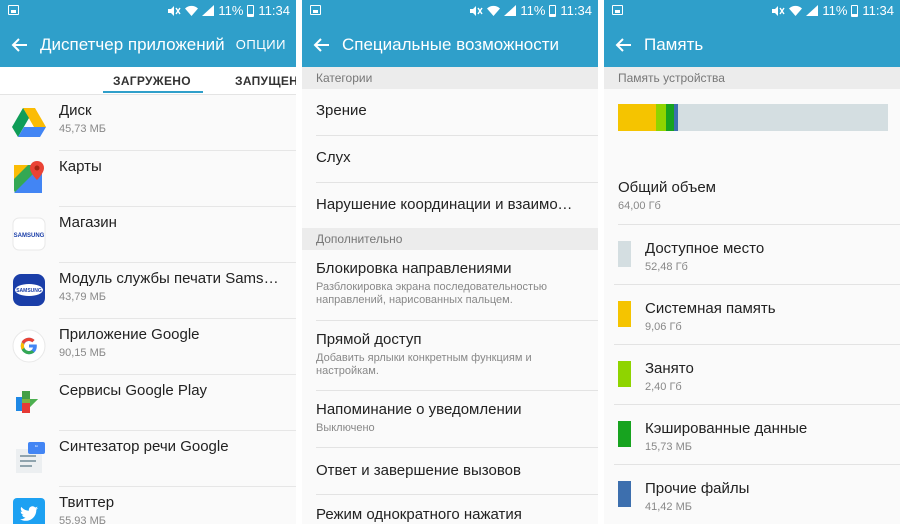  I want to click on app-size: 45,73 МБ, so click(82, 129).